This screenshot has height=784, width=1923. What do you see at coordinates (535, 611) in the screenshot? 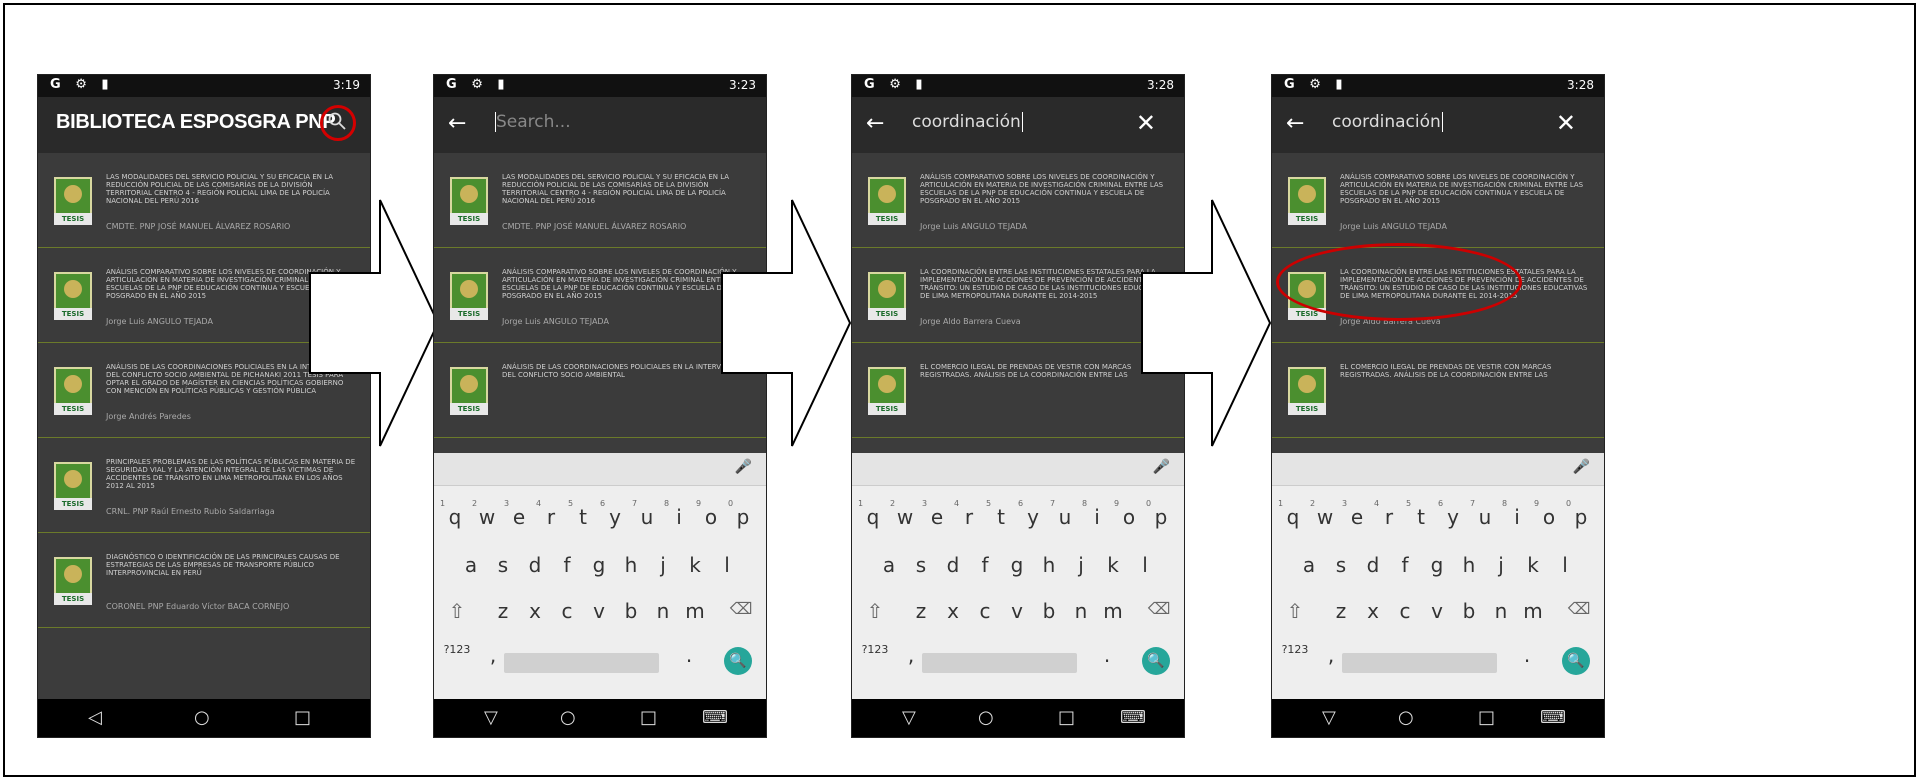
I see `key-x: x` at bounding box center [535, 611].